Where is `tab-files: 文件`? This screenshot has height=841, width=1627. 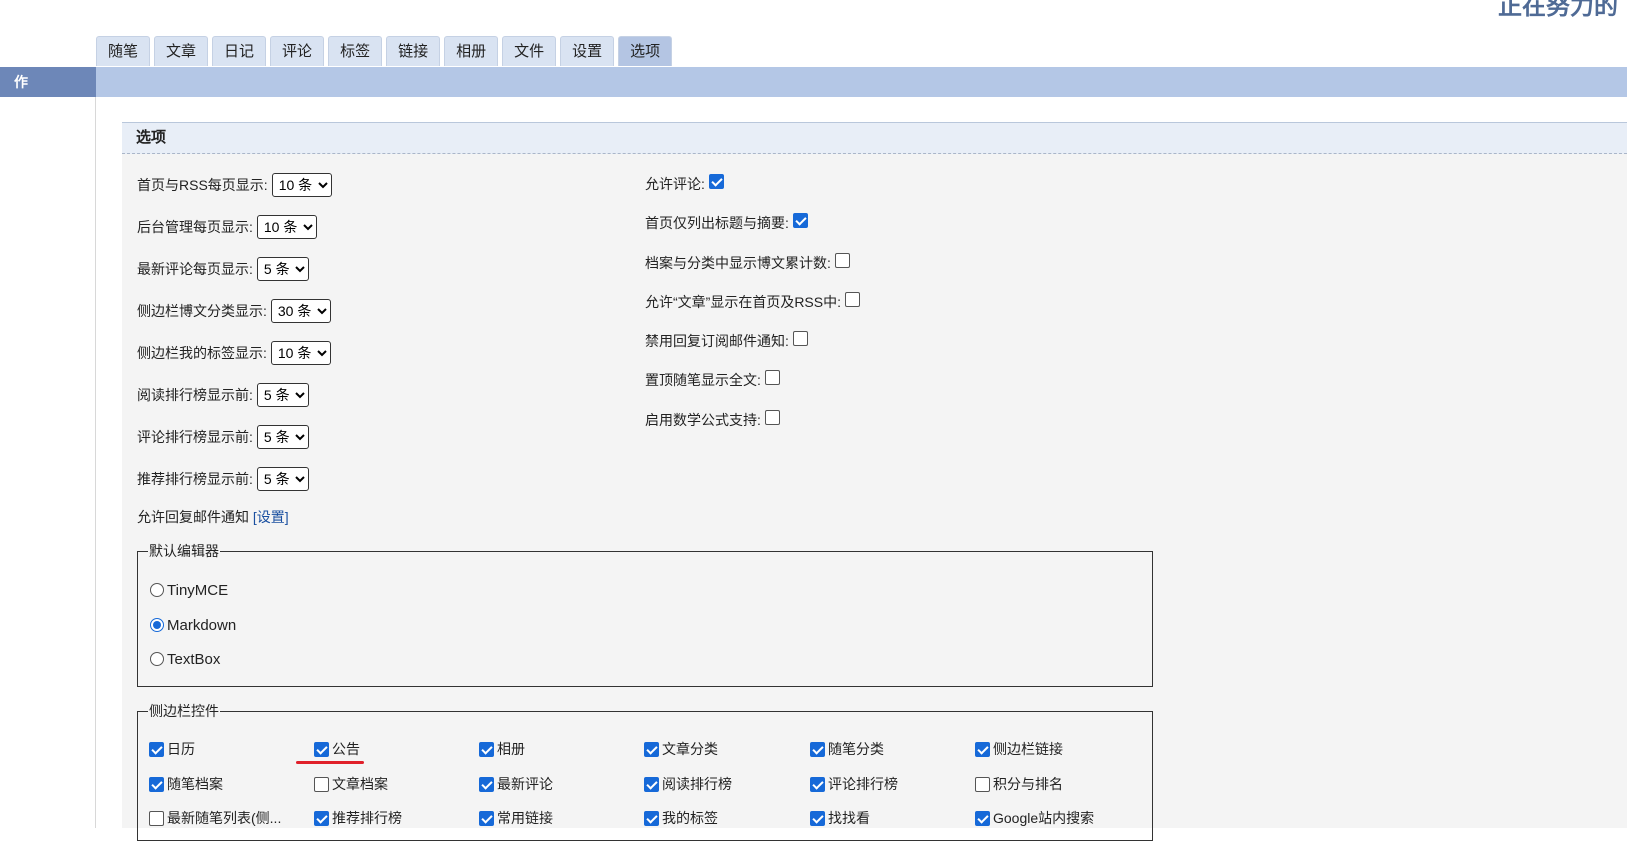 tab-files: 文件 is located at coordinates (529, 51).